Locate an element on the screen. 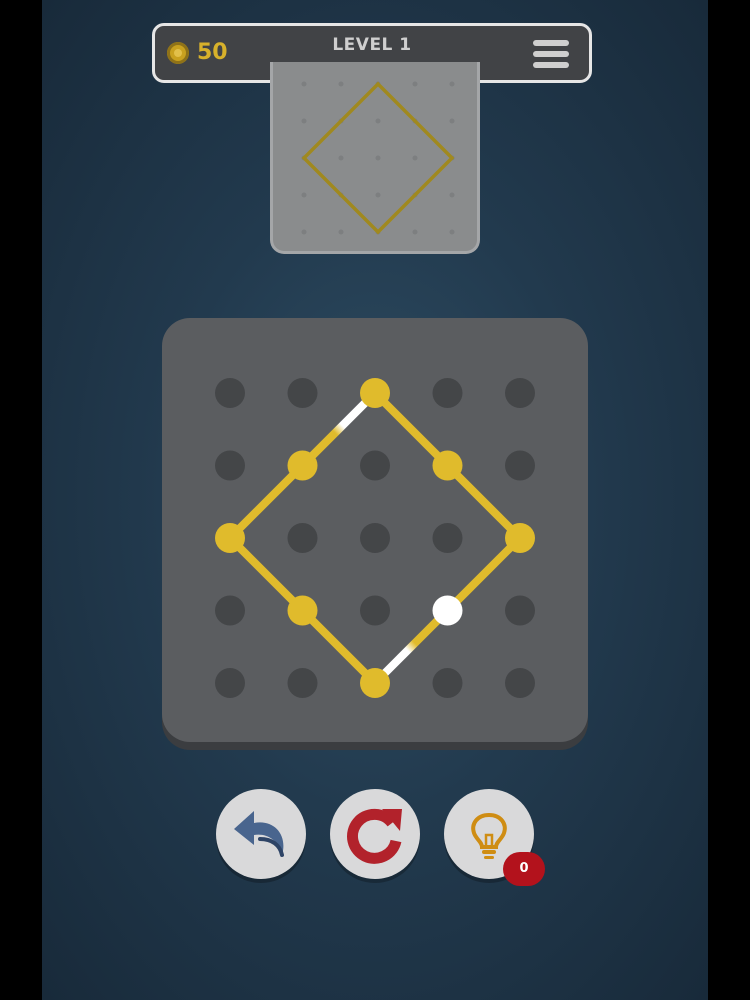 This screenshot has width=750, height=1000. level-label: LEVEL 1 is located at coordinates (372, 45).